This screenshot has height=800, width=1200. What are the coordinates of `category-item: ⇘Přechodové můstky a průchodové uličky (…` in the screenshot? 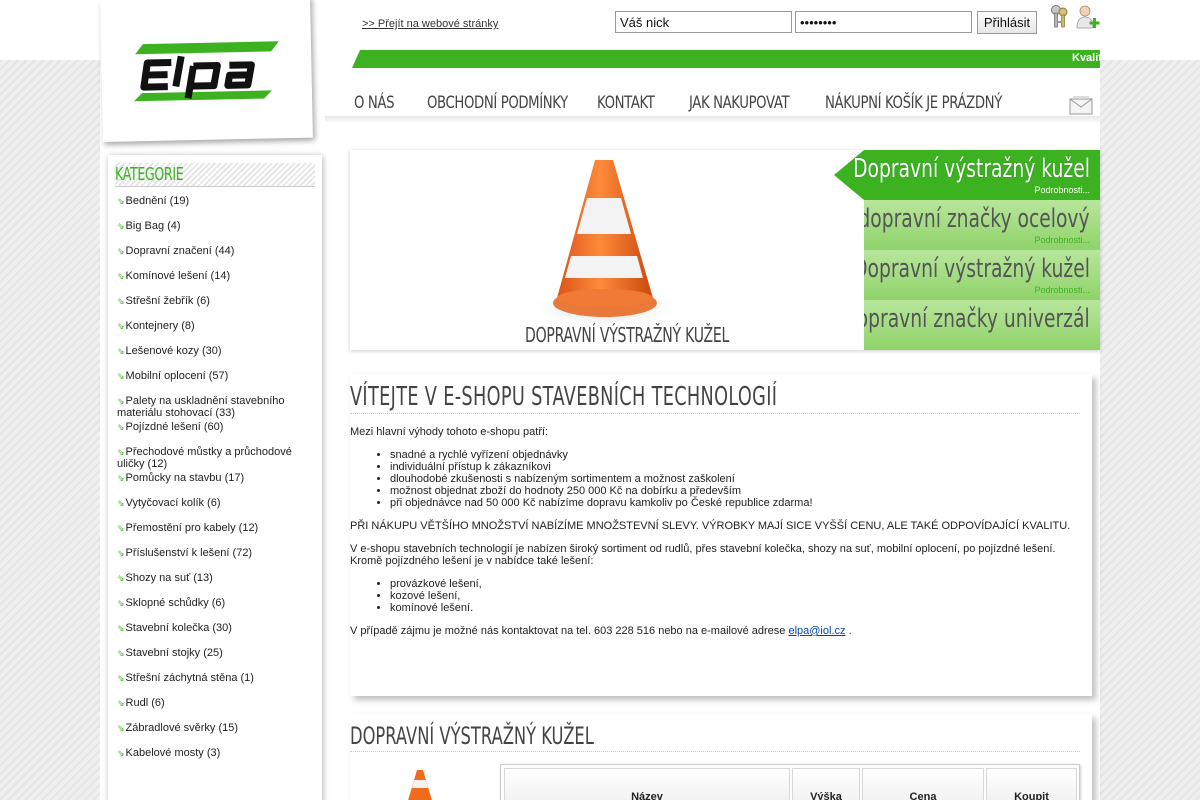 It's located at (215, 457).